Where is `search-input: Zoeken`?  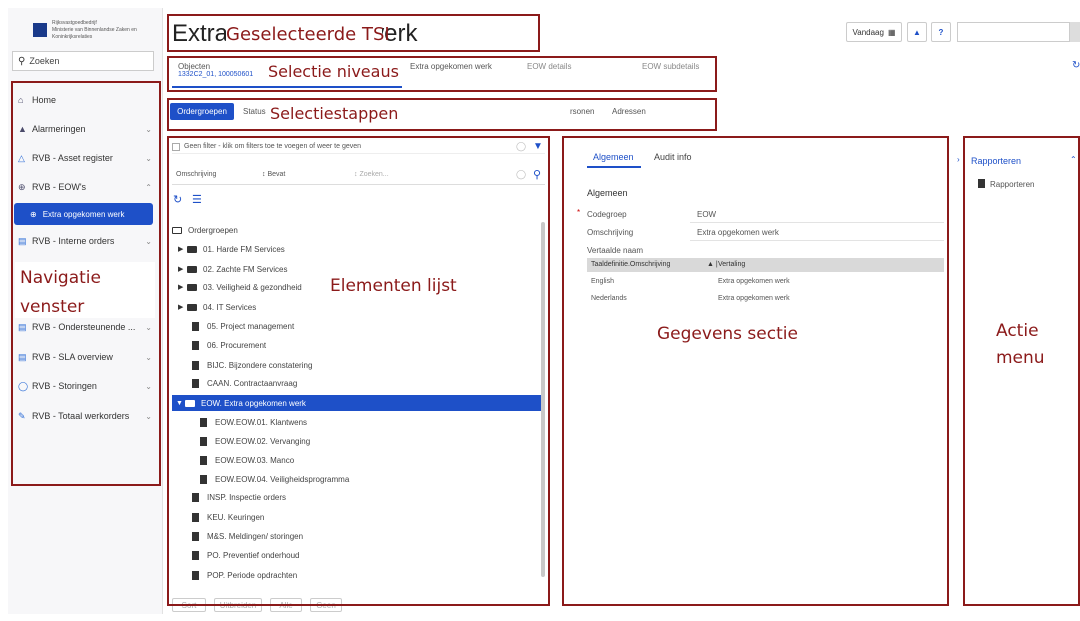
search-input: Zoeken is located at coordinates (44, 61).